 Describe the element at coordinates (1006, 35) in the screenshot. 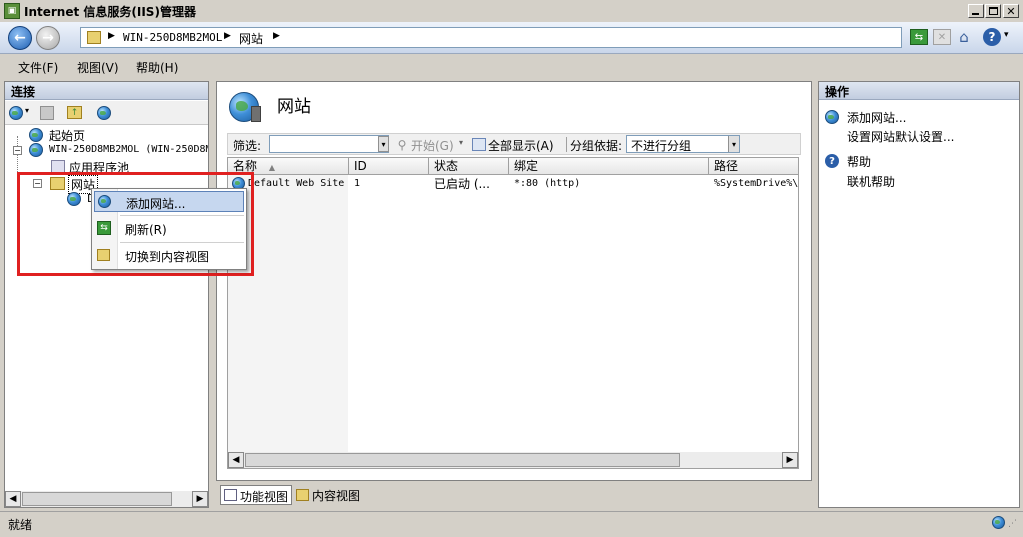

I see `help-dropdown-icon: ▾` at that location.